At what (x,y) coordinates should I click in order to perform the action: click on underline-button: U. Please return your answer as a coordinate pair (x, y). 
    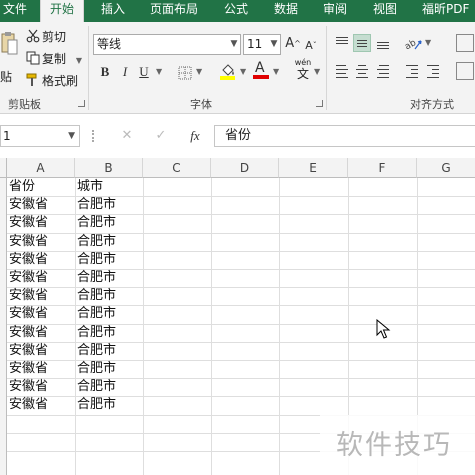
    Looking at the image, I should click on (144, 72).